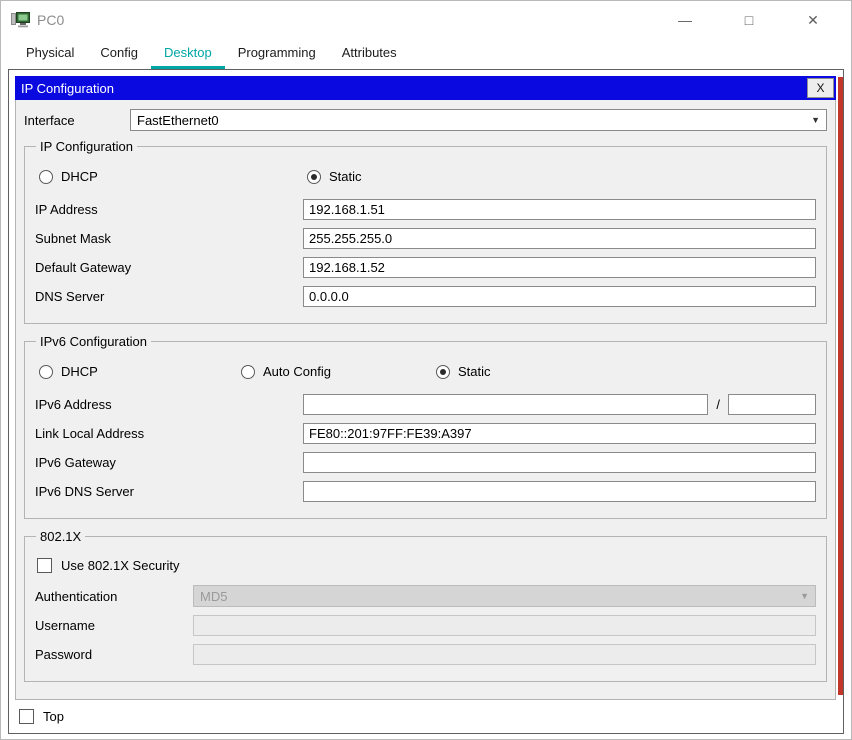 The width and height of the screenshot is (852, 740). I want to click on password-row: Password, so click(425, 654).